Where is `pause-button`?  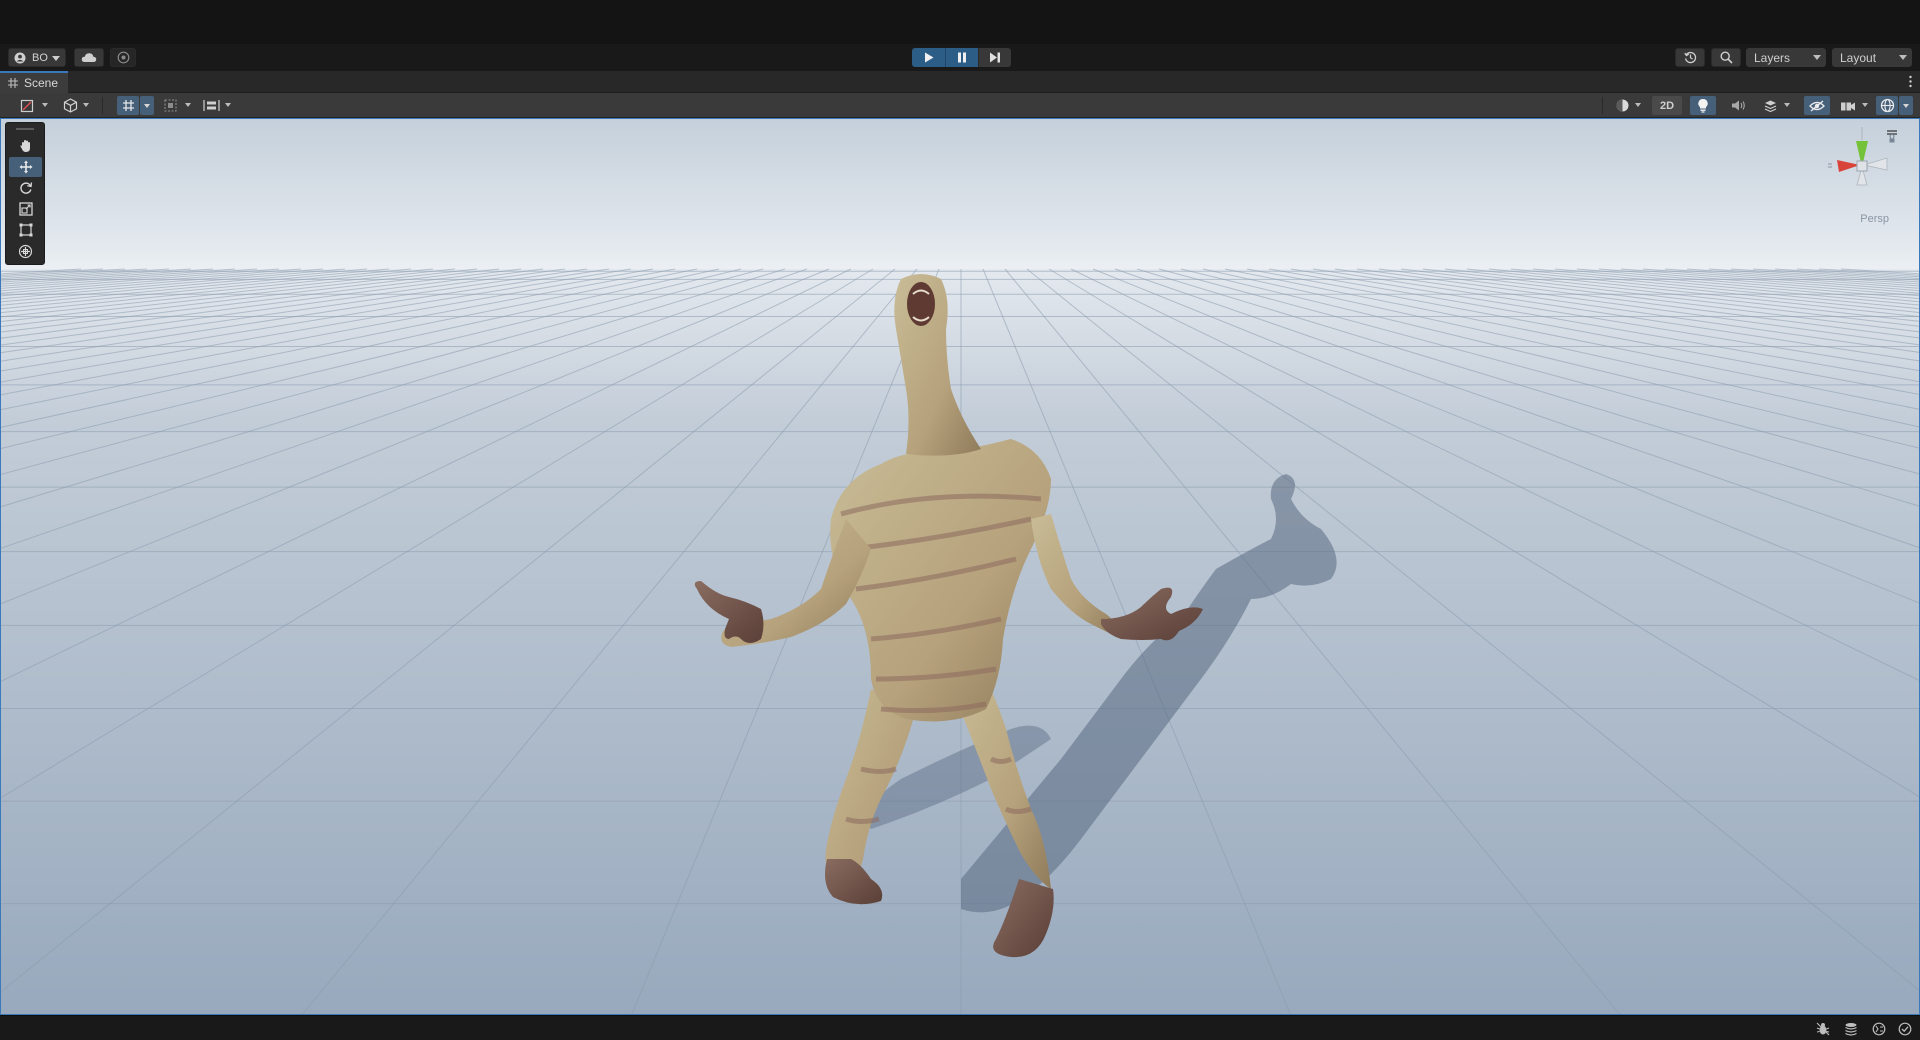 pause-button is located at coordinates (961, 57).